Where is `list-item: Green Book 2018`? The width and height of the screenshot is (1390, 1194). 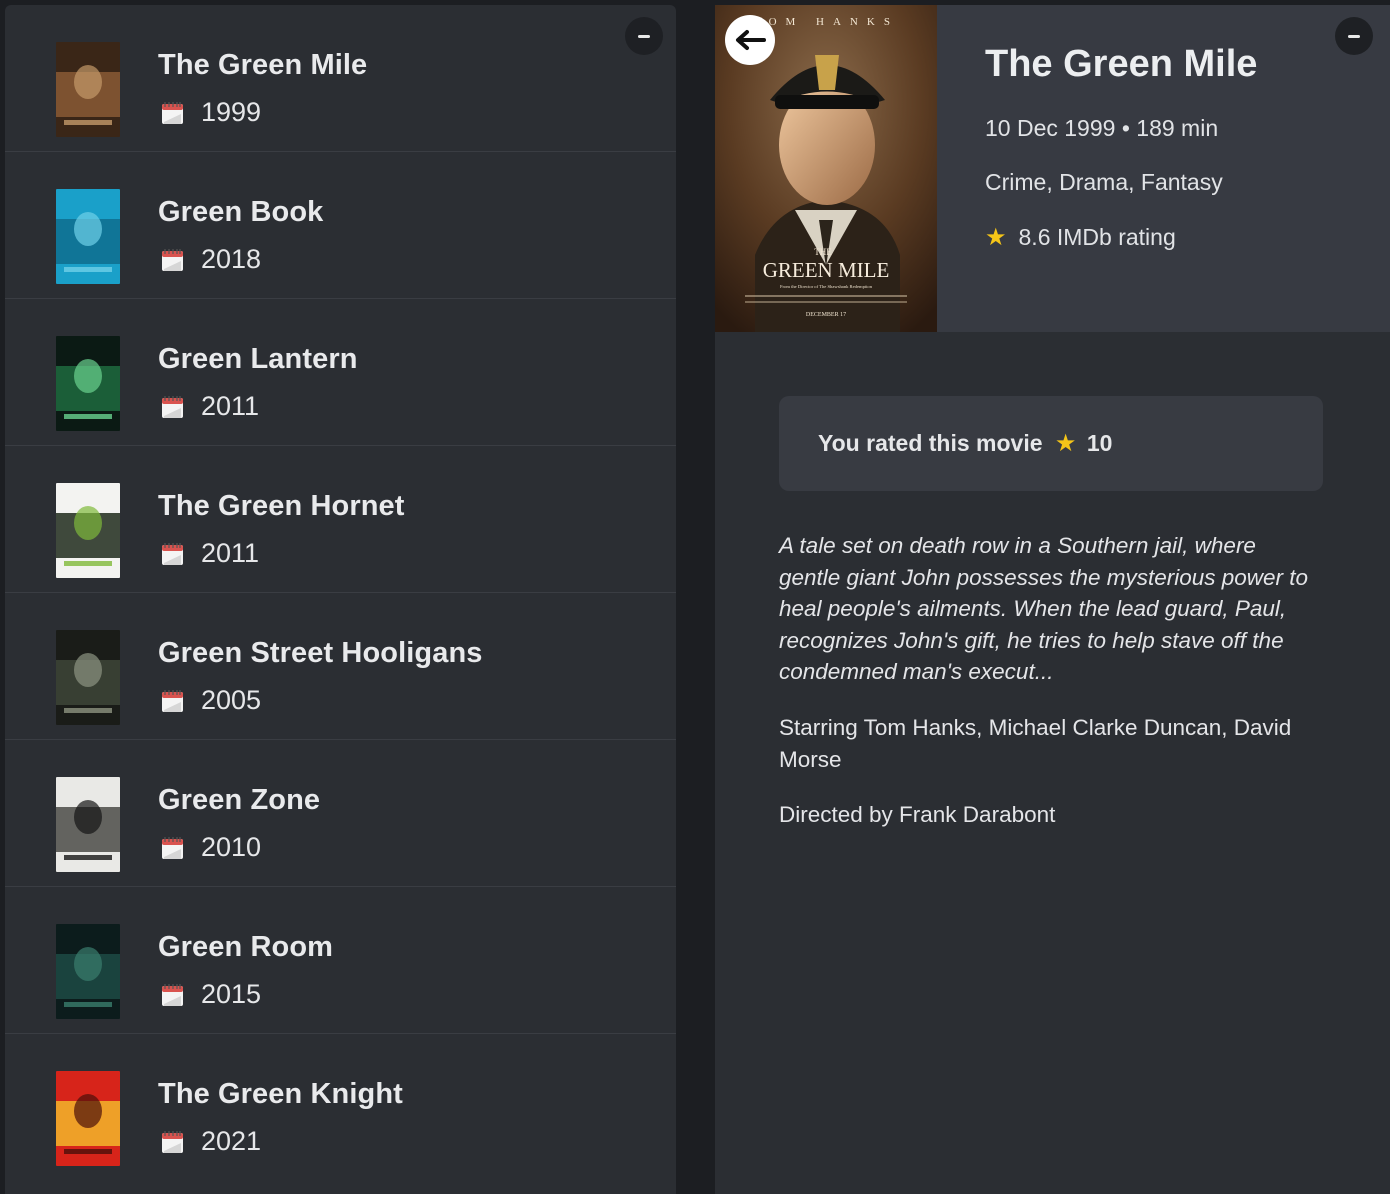 list-item: Green Book 2018 is located at coordinates (340, 225).